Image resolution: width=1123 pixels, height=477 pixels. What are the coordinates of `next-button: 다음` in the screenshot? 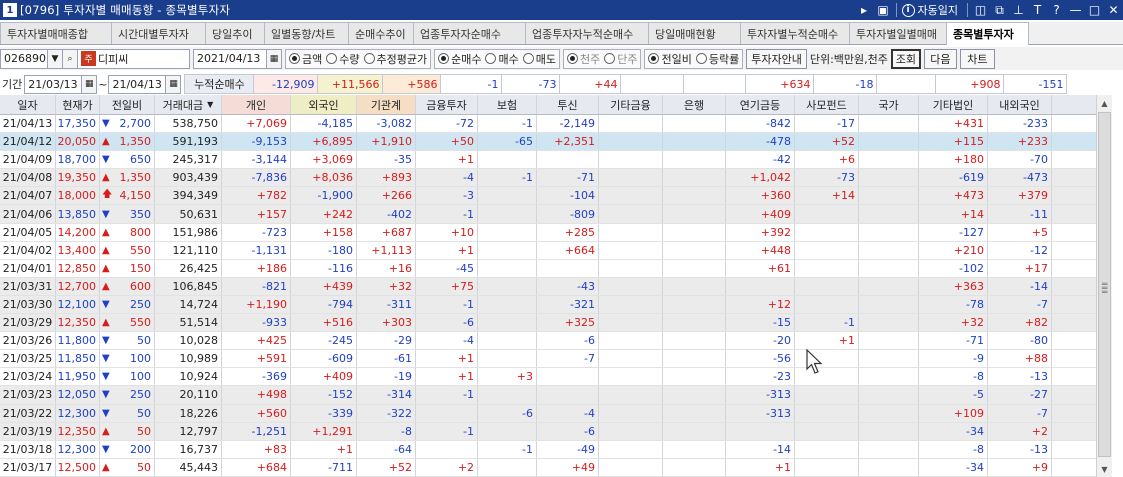 It's located at (940, 58).